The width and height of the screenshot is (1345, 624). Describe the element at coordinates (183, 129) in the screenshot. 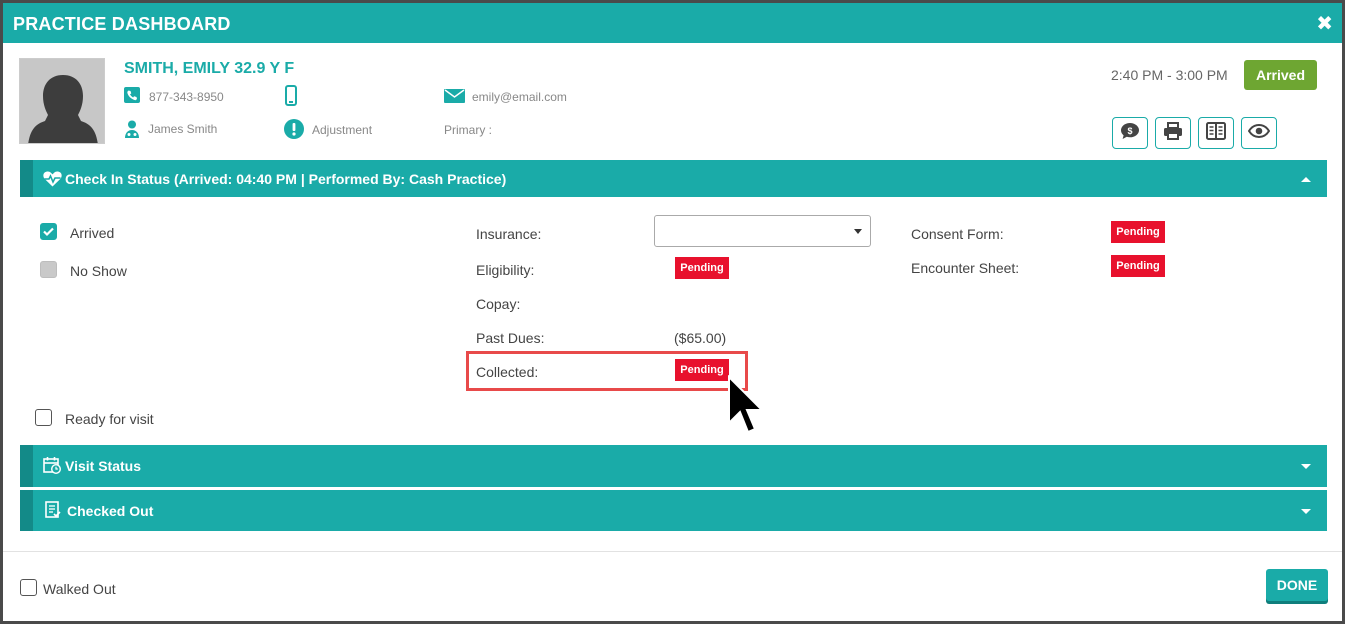

I see `provider-name: James Smith` at that location.